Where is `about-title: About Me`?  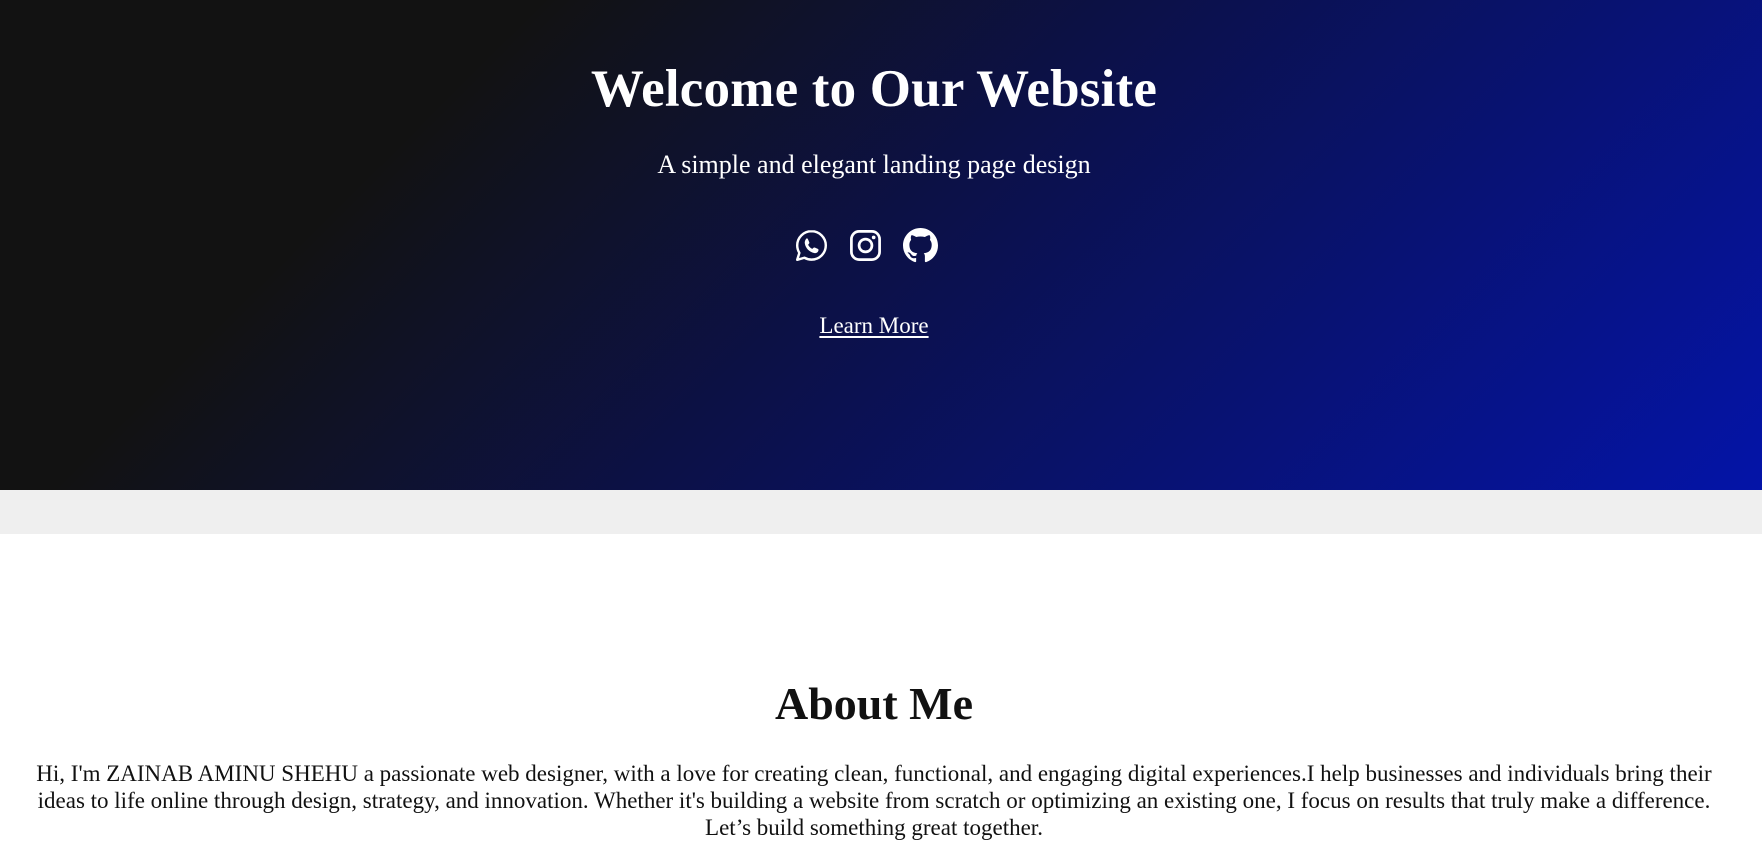
about-title: About Me is located at coordinates (874, 703).